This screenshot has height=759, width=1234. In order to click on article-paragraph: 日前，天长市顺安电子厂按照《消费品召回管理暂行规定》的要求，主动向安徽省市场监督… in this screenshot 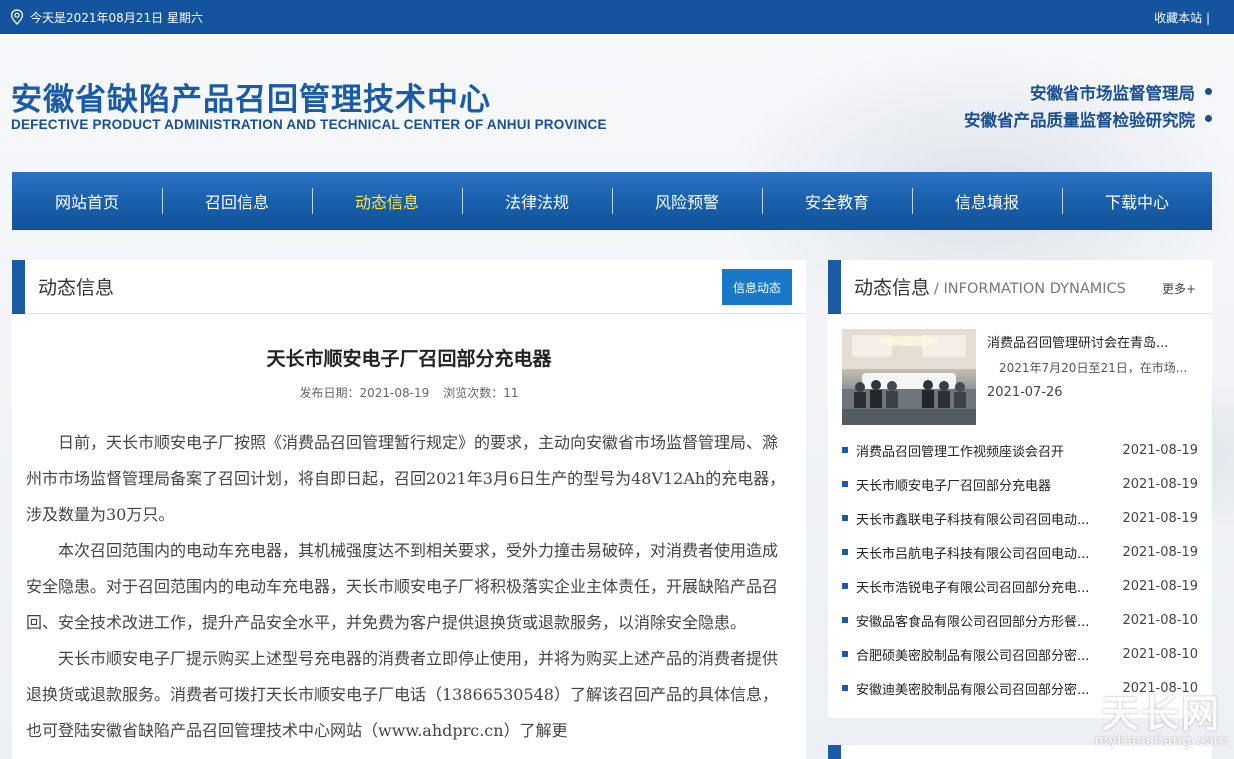, I will do `click(406, 478)`.